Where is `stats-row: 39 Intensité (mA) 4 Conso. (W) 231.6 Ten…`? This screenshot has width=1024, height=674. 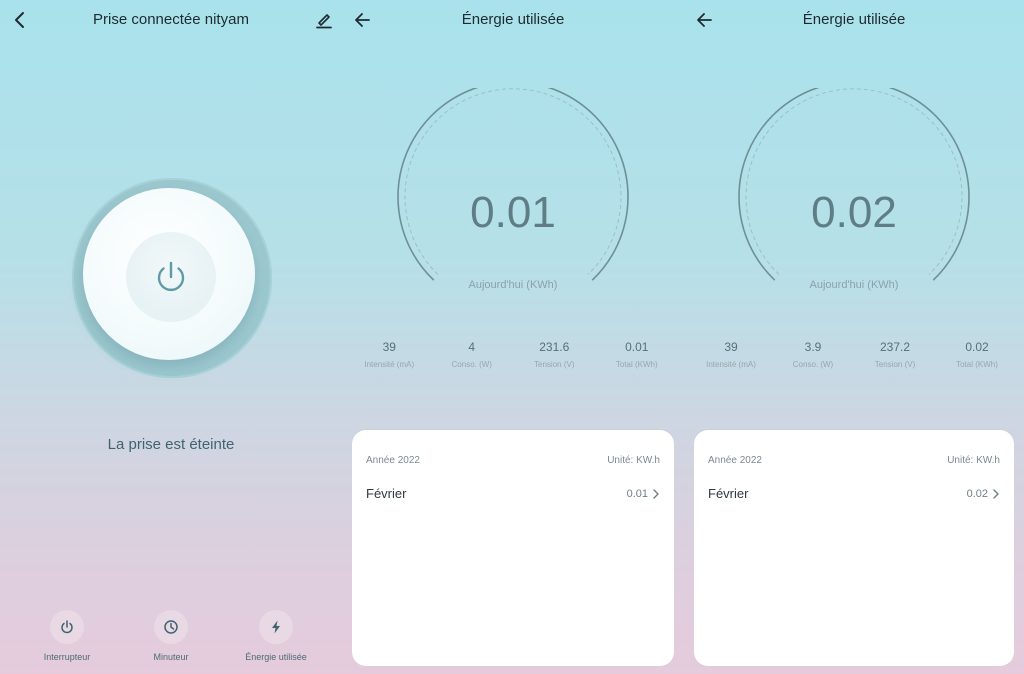 stats-row: 39 Intensité (mA) 4 Conso. (W) 231.6 Ten… is located at coordinates (513, 354).